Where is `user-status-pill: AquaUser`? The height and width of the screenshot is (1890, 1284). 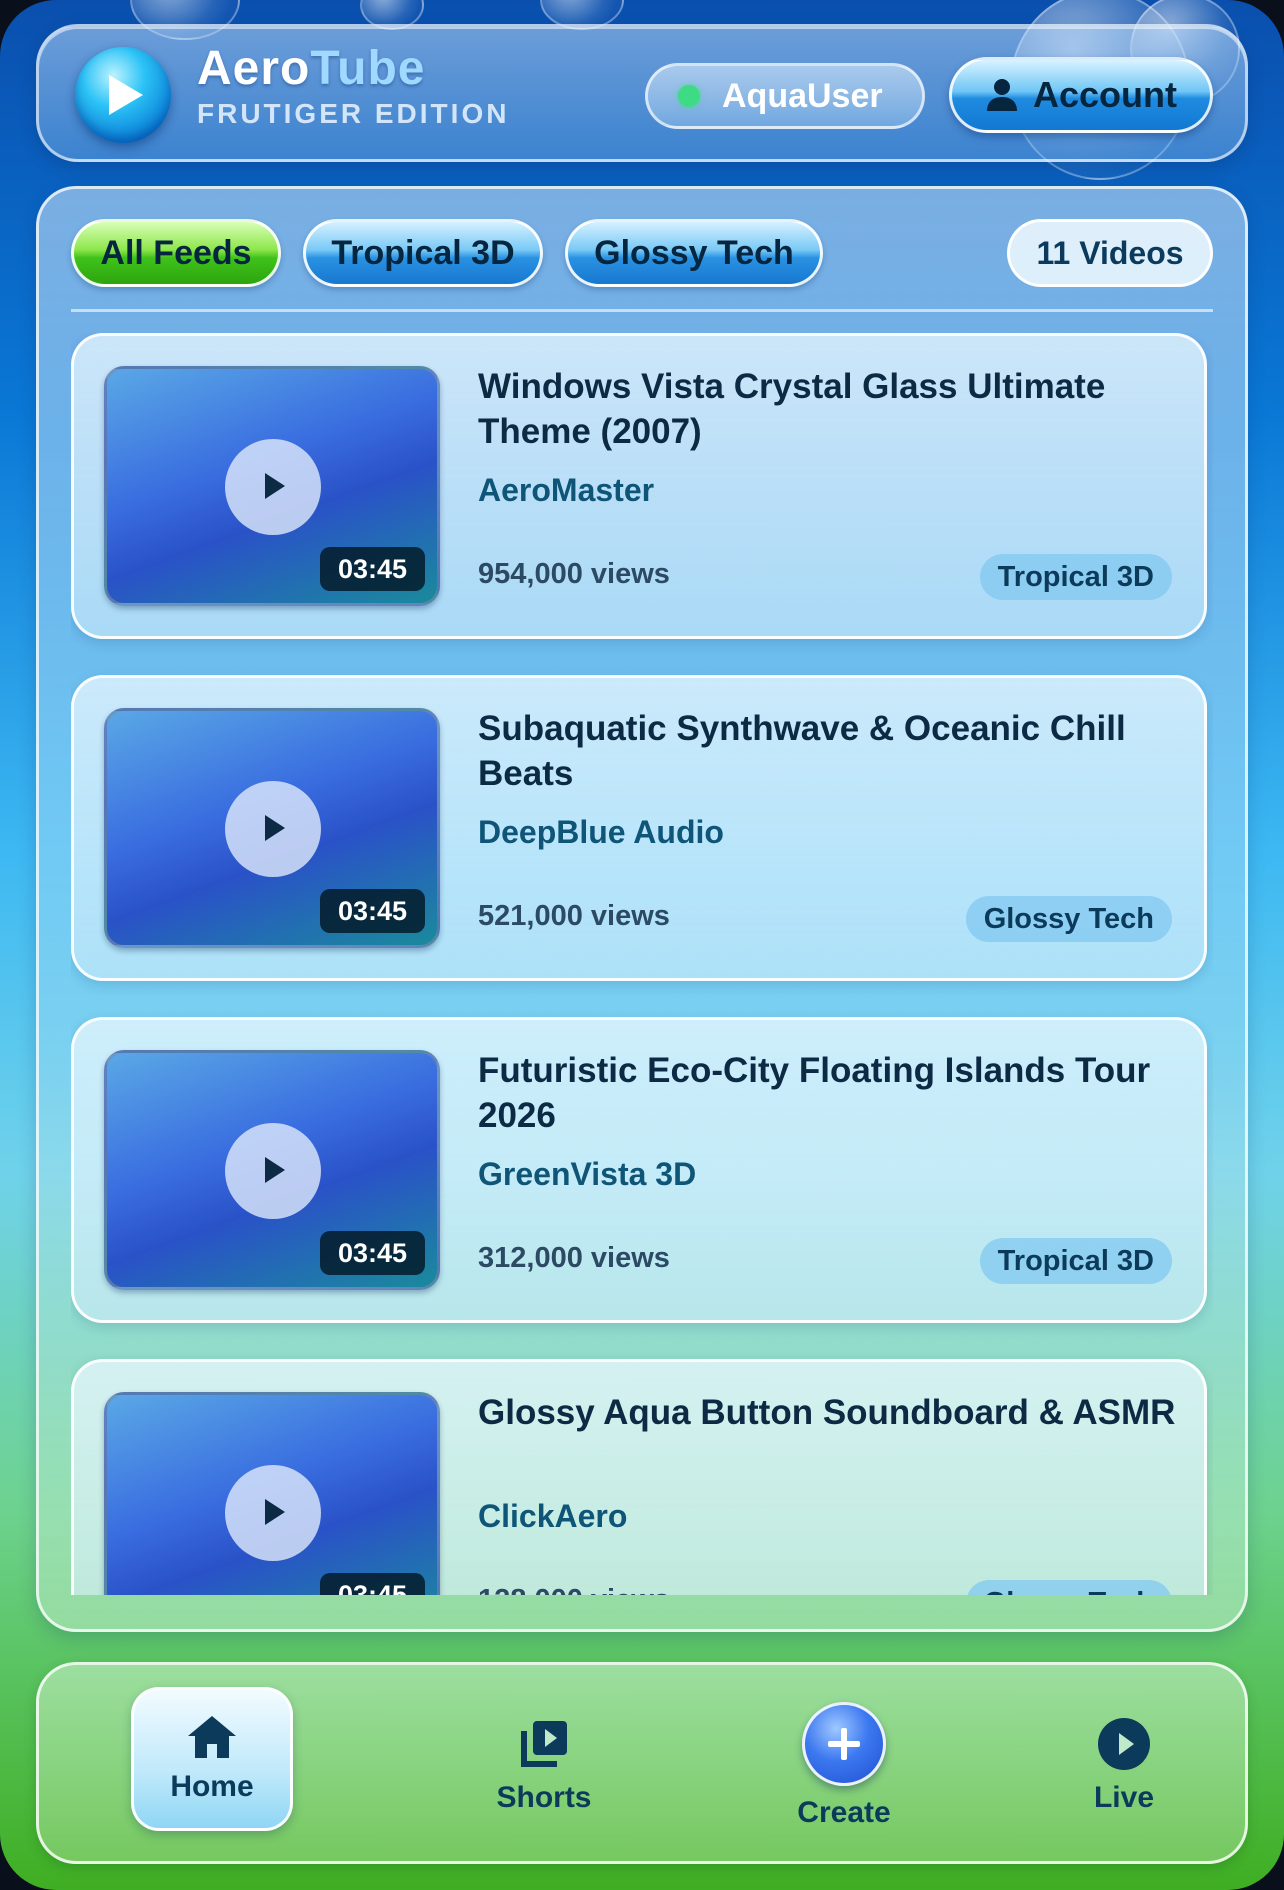 user-status-pill: AquaUser is located at coordinates (785, 96).